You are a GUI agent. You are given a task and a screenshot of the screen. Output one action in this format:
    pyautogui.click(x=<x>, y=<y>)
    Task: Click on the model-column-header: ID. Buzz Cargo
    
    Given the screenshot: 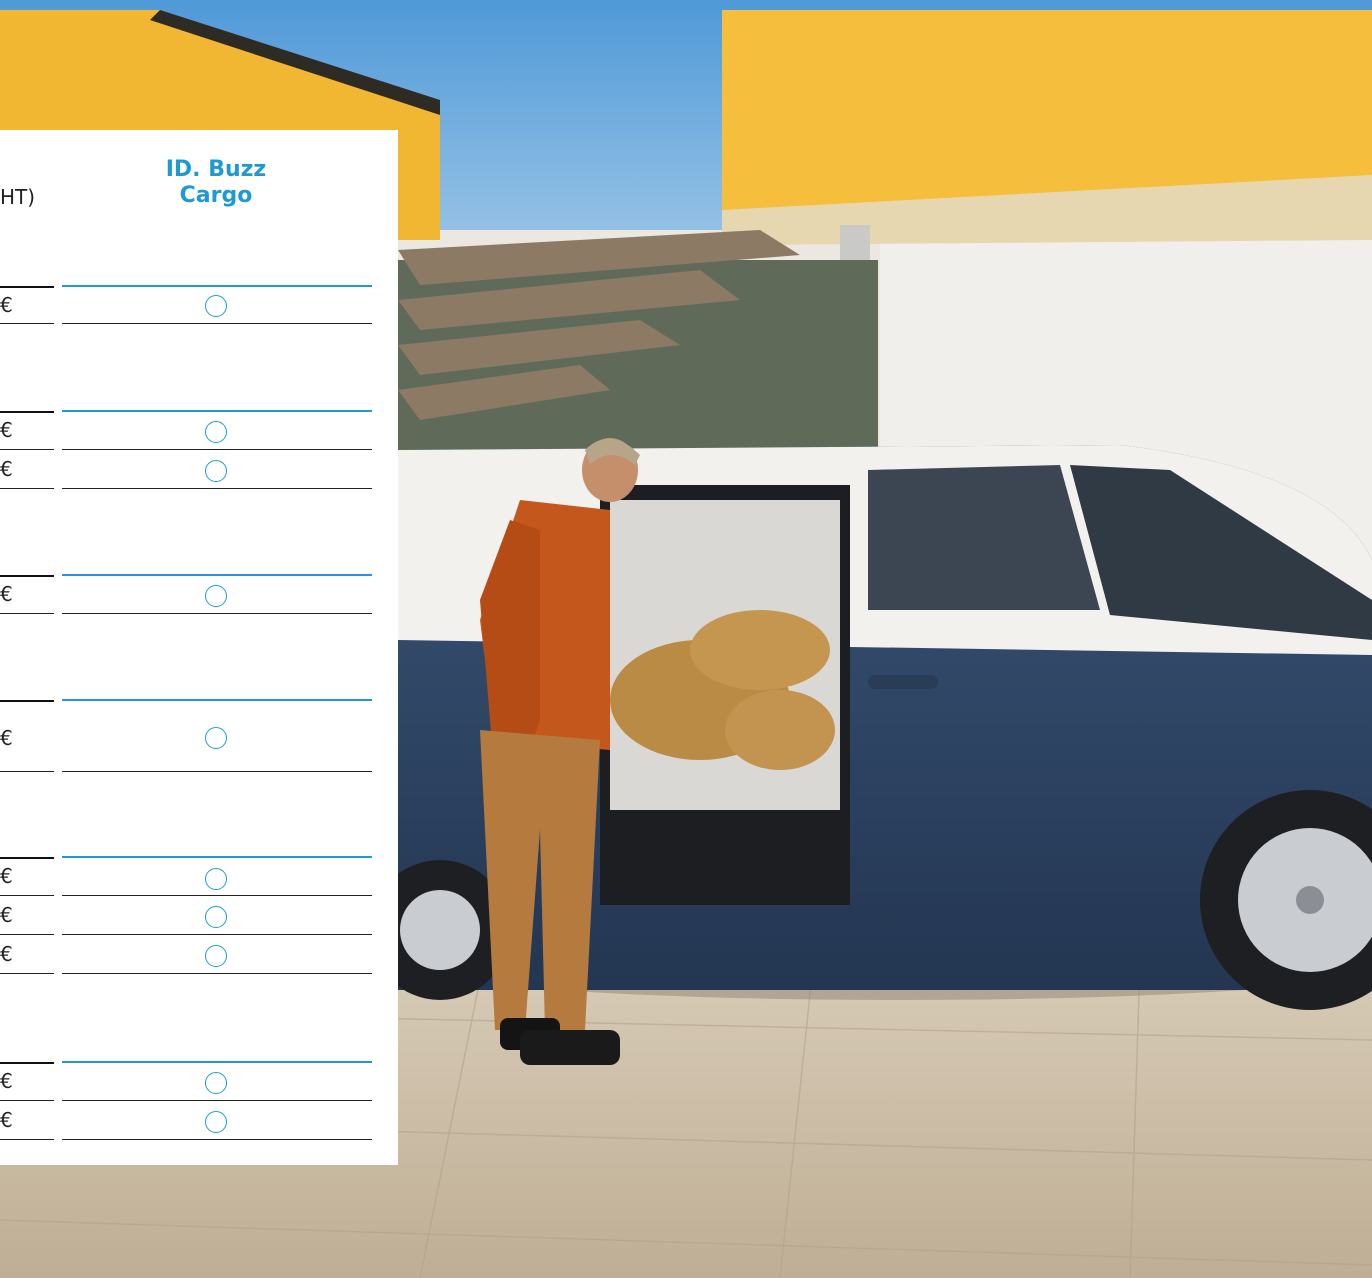 What is the action you would take?
    pyautogui.click(x=216, y=183)
    